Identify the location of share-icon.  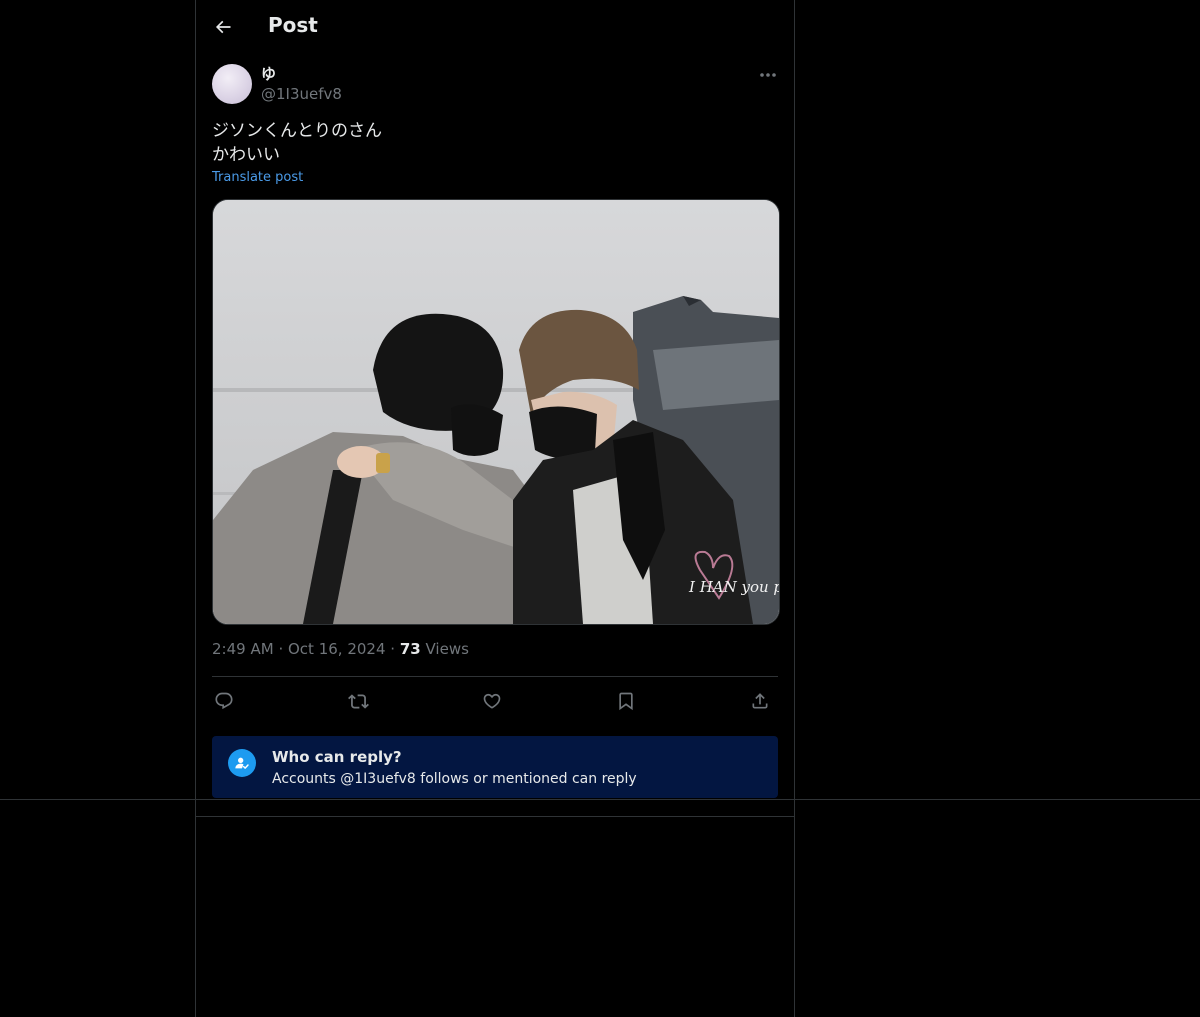
(760, 701).